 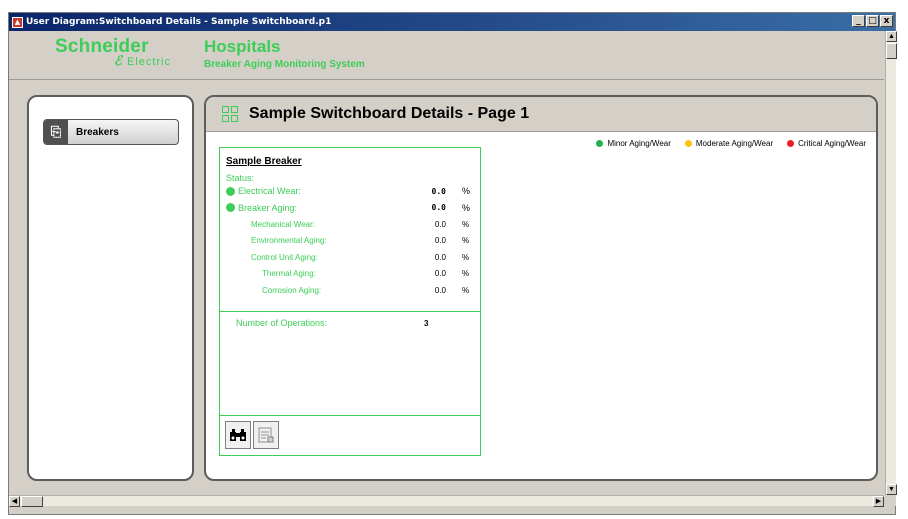 I want to click on page-header-subtitle: Breaker Aging Monitoring System, so click(x=284, y=64).